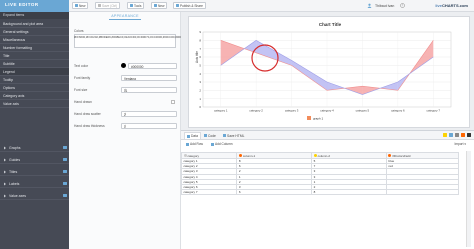 Image resolution: width=474 pixels, height=249 pixels. What do you see at coordinates (80, 5) in the screenshot?
I see `new-button: New` at bounding box center [80, 5].